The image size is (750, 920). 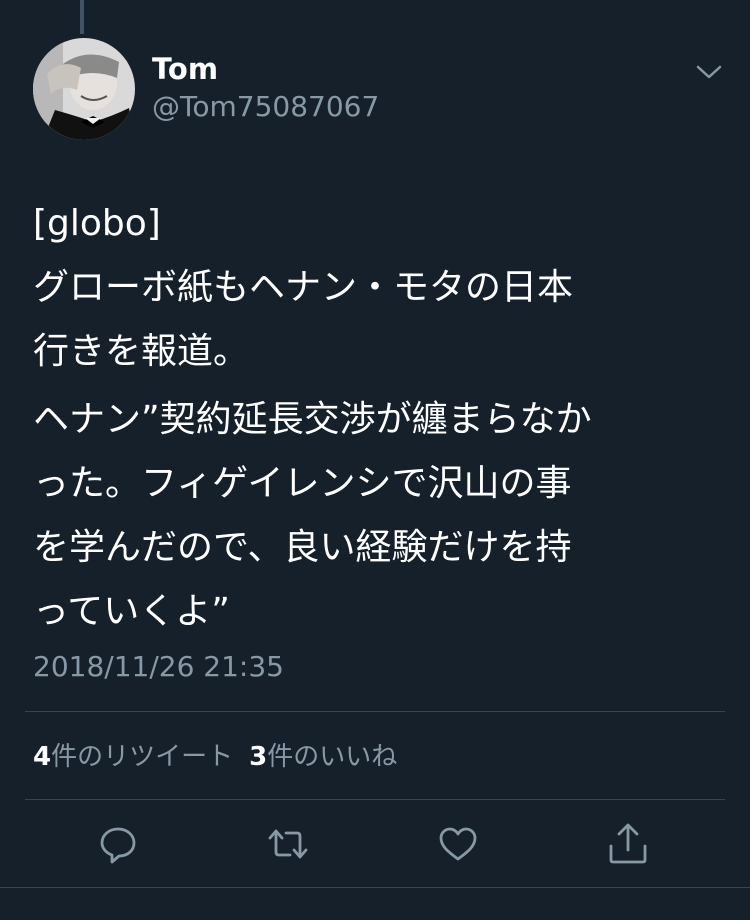 What do you see at coordinates (375, 887) in the screenshot?
I see `bottom-divider` at bounding box center [375, 887].